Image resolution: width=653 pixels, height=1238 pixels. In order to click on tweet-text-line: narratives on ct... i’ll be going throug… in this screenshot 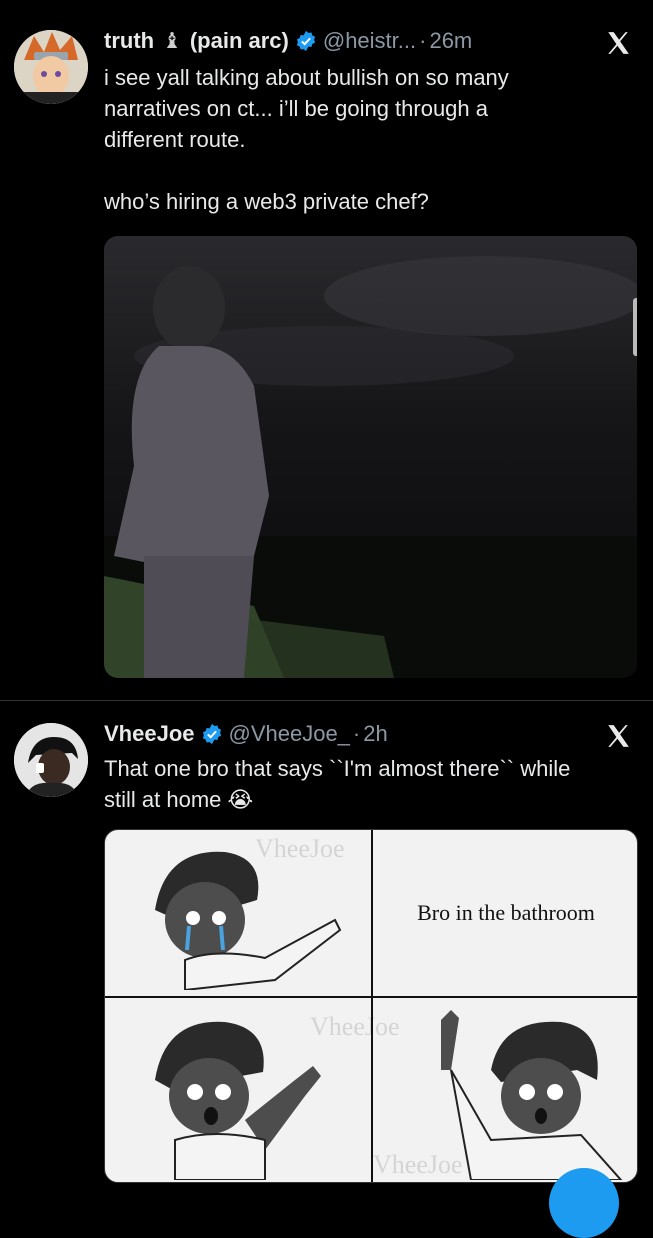, I will do `click(296, 108)`.